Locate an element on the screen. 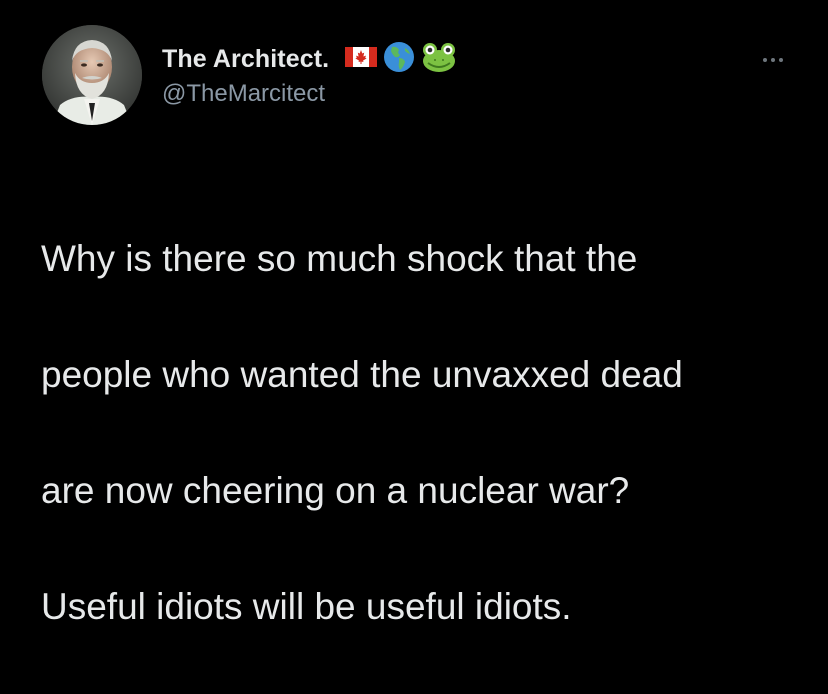 This screenshot has width=828, height=694. frog-icon is located at coordinates (439, 59).